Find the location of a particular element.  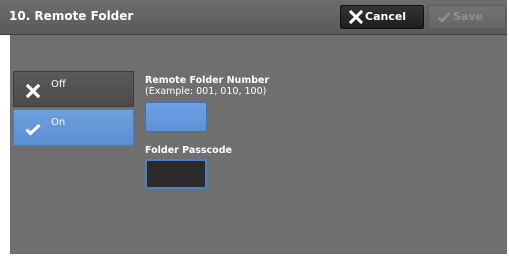

remote-folder-number-example: (Example: 001, 010, 100) is located at coordinates (206, 91).